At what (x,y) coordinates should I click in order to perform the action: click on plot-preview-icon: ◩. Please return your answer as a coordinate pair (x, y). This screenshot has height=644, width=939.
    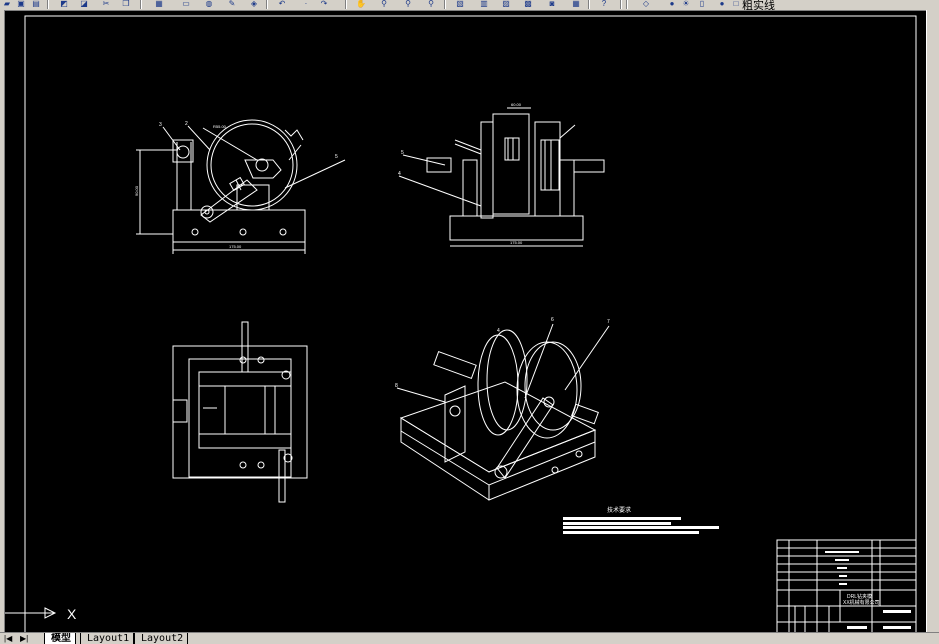
    Looking at the image, I should click on (64, 4).